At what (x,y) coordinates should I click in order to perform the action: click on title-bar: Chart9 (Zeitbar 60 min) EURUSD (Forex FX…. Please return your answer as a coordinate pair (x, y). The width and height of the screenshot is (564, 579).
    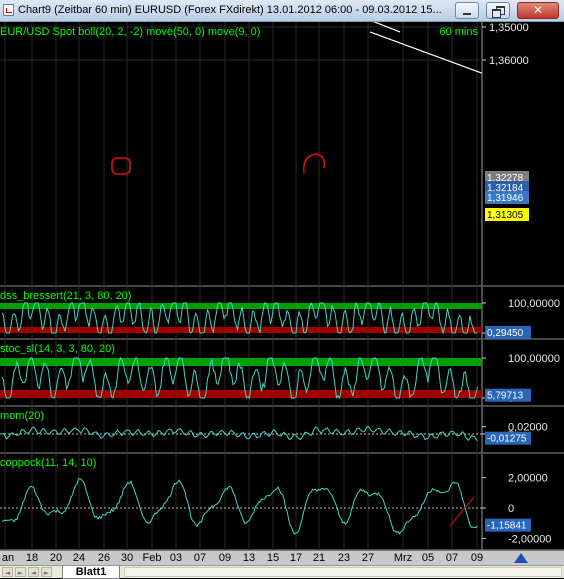
    Looking at the image, I should click on (282, 11).